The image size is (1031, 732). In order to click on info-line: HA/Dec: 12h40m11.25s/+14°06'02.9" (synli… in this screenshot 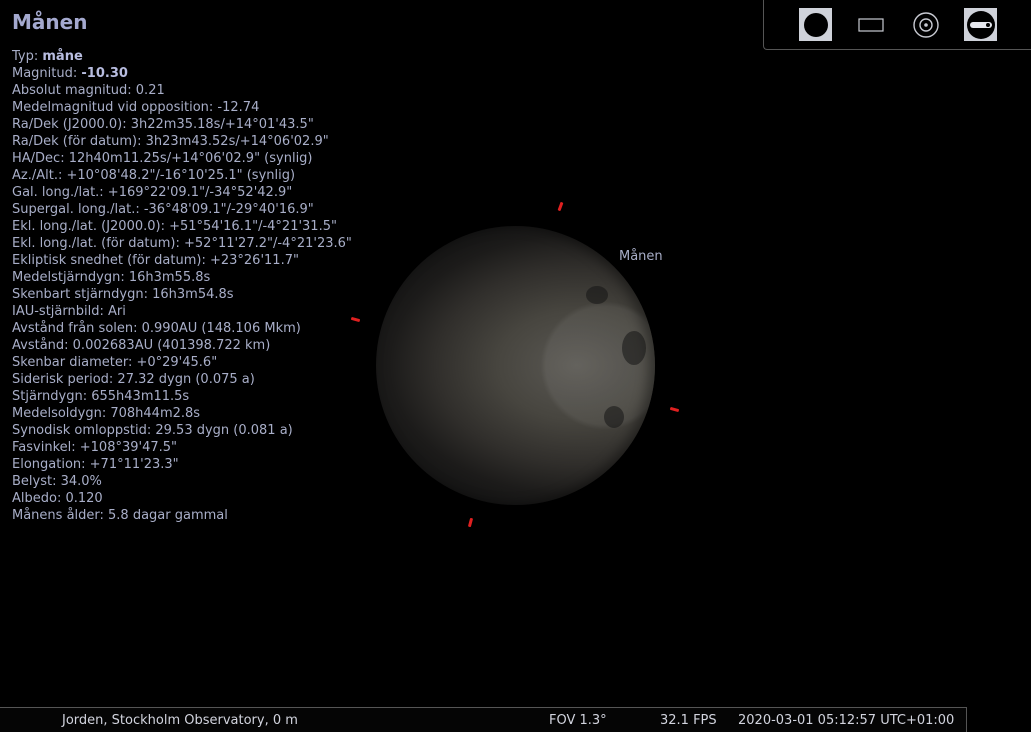, I will do `click(162, 158)`.